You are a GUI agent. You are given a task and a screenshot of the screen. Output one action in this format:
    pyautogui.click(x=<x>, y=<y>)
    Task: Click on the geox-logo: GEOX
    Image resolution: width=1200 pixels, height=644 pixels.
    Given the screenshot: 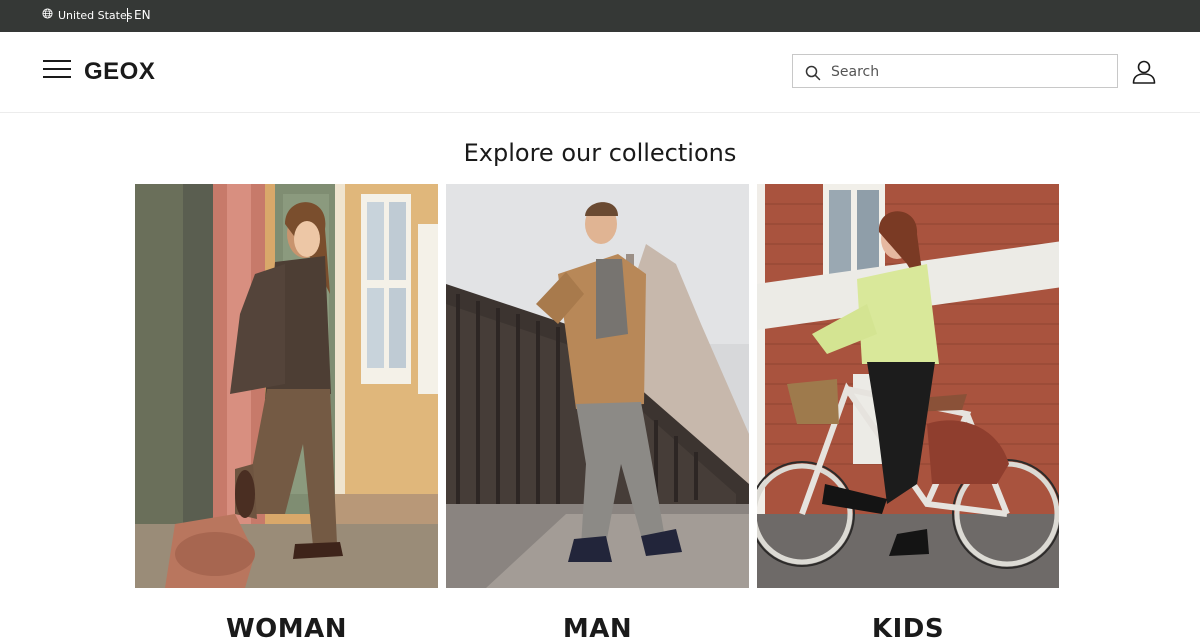 What is the action you would take?
    pyautogui.click(x=136, y=70)
    